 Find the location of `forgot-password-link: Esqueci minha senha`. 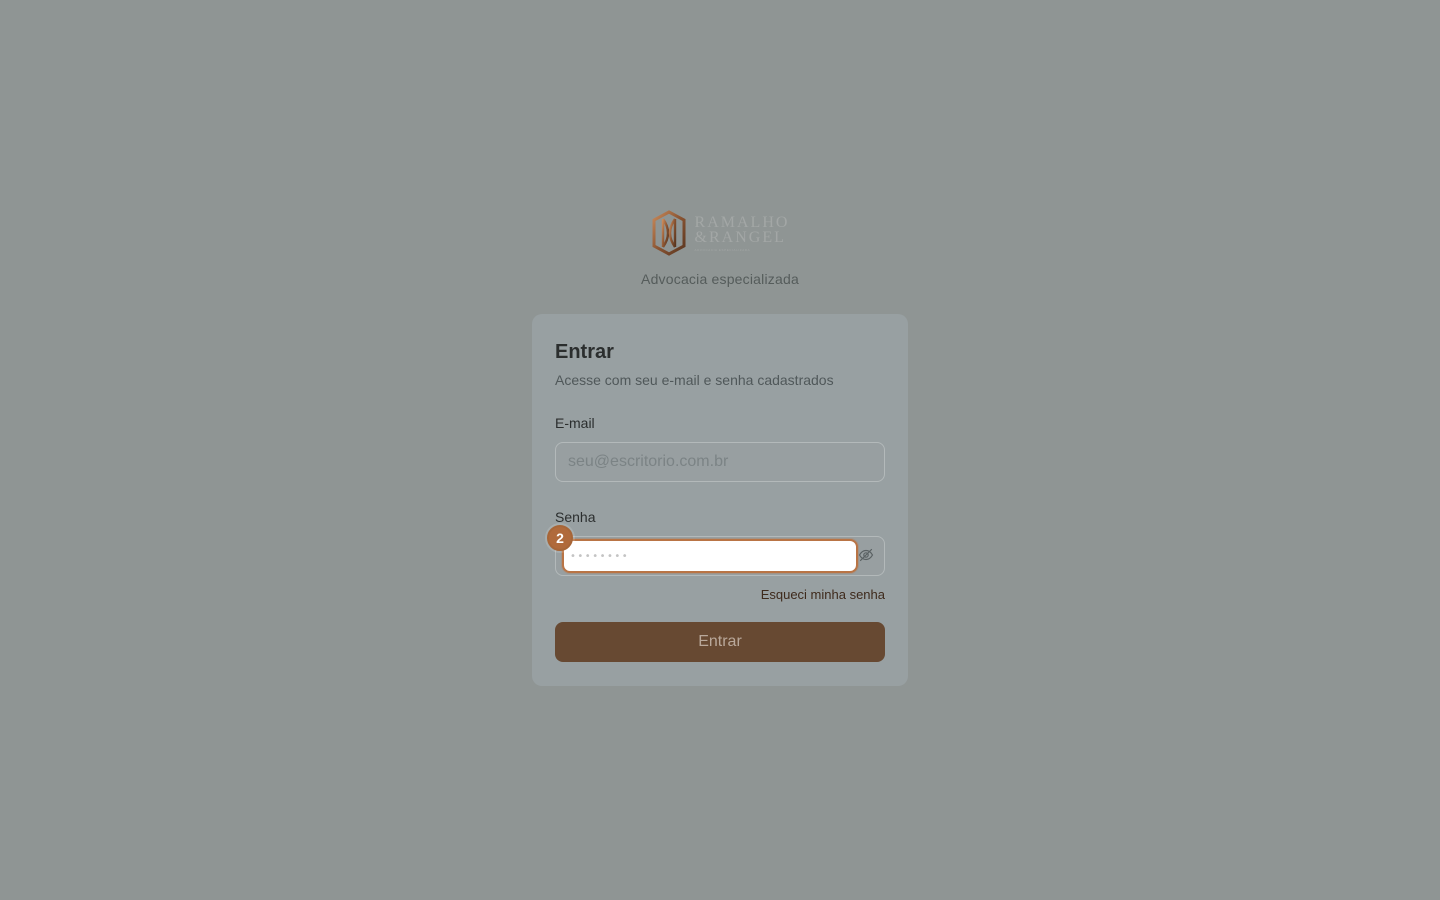

forgot-password-link: Esqueci minha senha is located at coordinates (823, 594).